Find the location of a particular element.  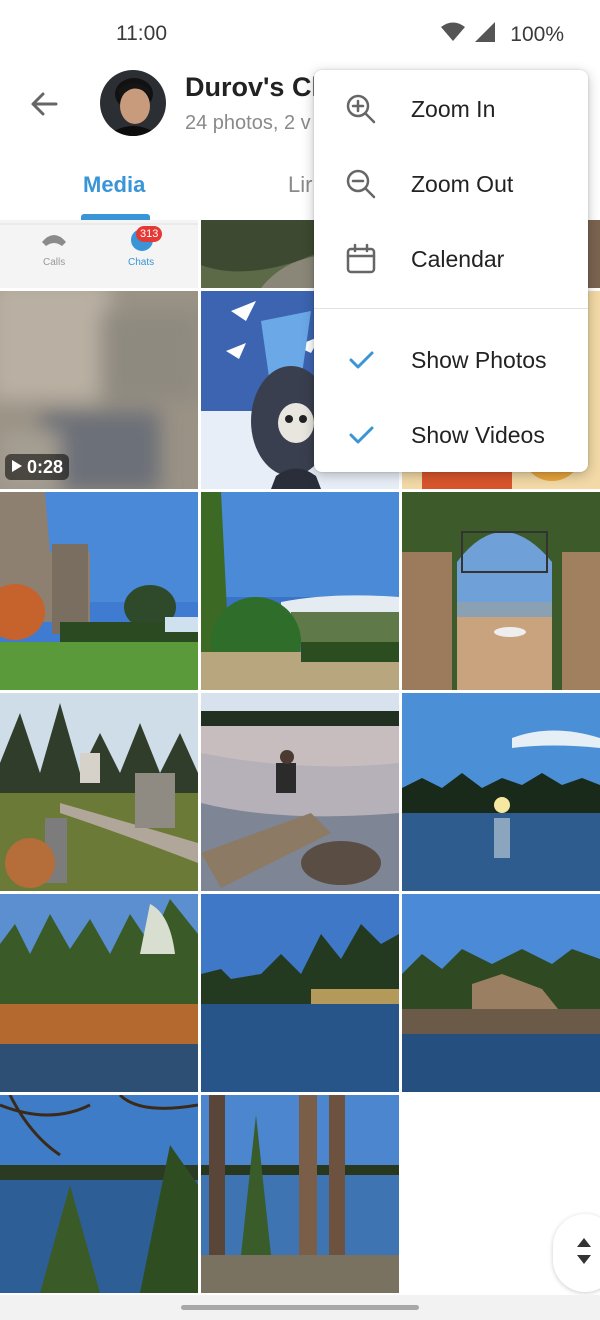

thumb-chats-label: Chats is located at coordinates (141, 262).